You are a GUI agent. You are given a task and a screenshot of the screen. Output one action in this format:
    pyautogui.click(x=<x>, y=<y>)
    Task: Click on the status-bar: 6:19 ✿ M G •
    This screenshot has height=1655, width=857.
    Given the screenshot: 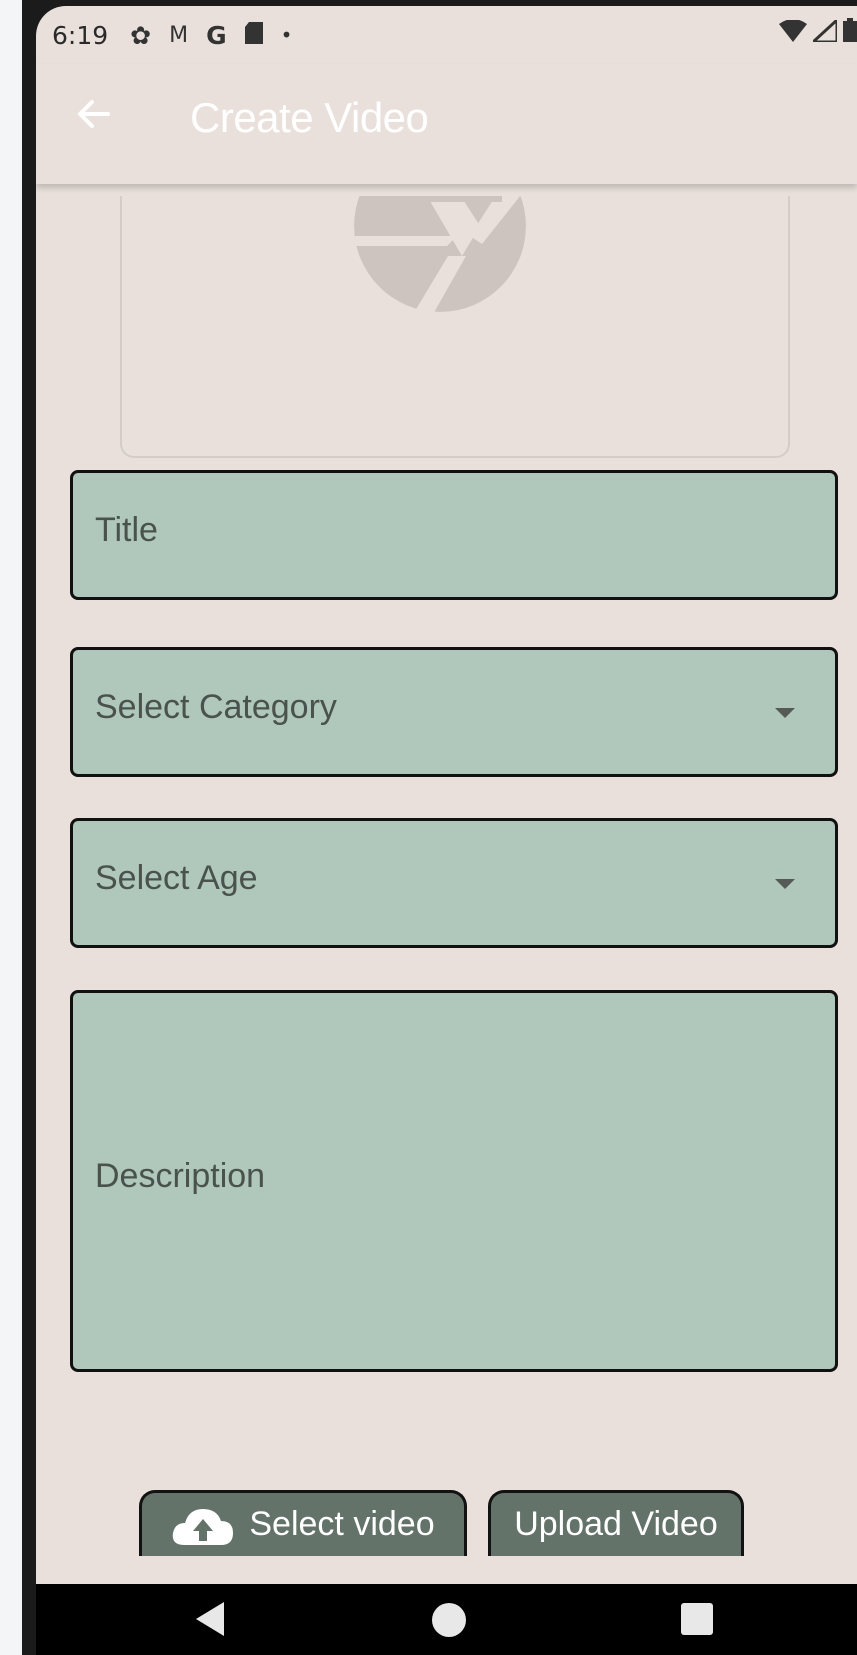 What is the action you would take?
    pyautogui.click(x=446, y=35)
    